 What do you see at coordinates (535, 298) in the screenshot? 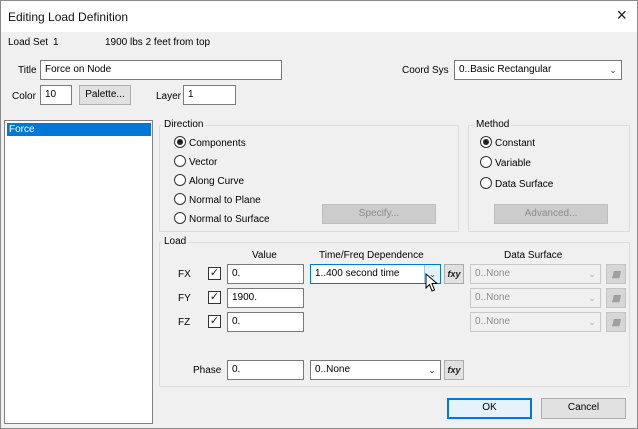
I see `fy-data-surface-select: 0..None ⌄` at bounding box center [535, 298].